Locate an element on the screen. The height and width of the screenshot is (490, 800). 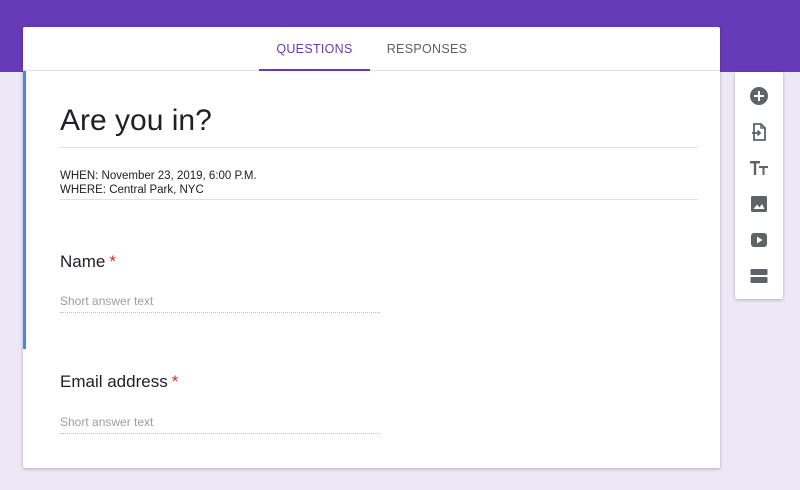
video-icon is located at coordinates (759, 240).